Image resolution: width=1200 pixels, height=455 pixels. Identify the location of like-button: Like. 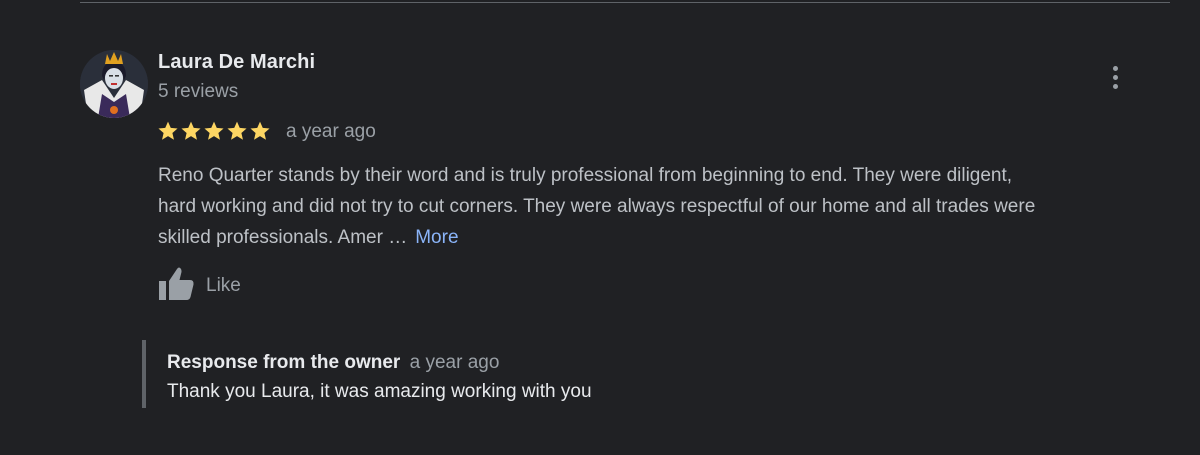
(198, 286).